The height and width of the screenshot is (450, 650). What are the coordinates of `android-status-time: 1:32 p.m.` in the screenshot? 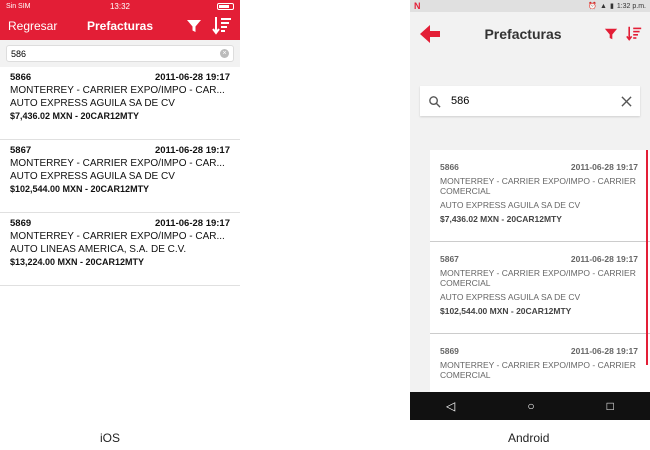 It's located at (631, 6).